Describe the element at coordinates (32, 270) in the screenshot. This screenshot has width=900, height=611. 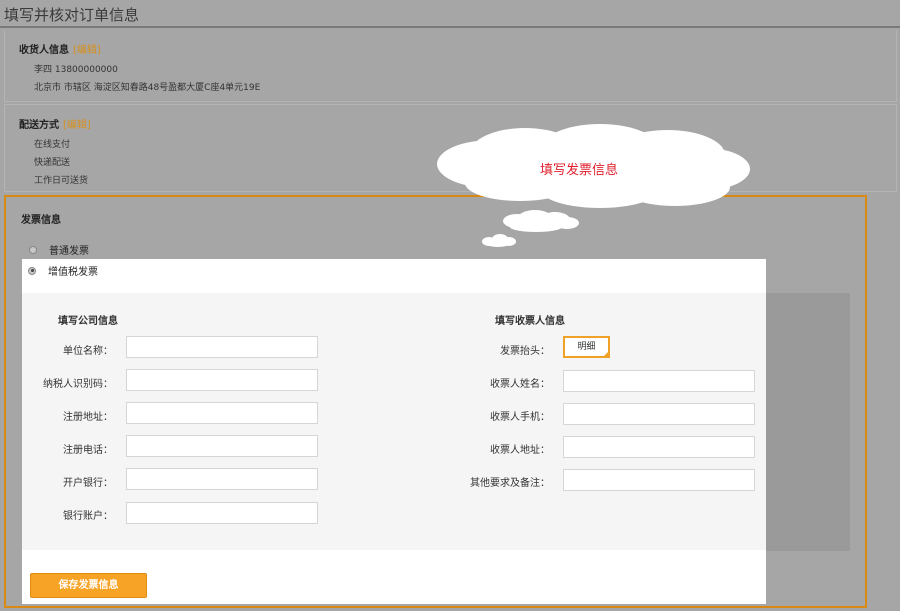
I see `radio-checked-icon` at that location.